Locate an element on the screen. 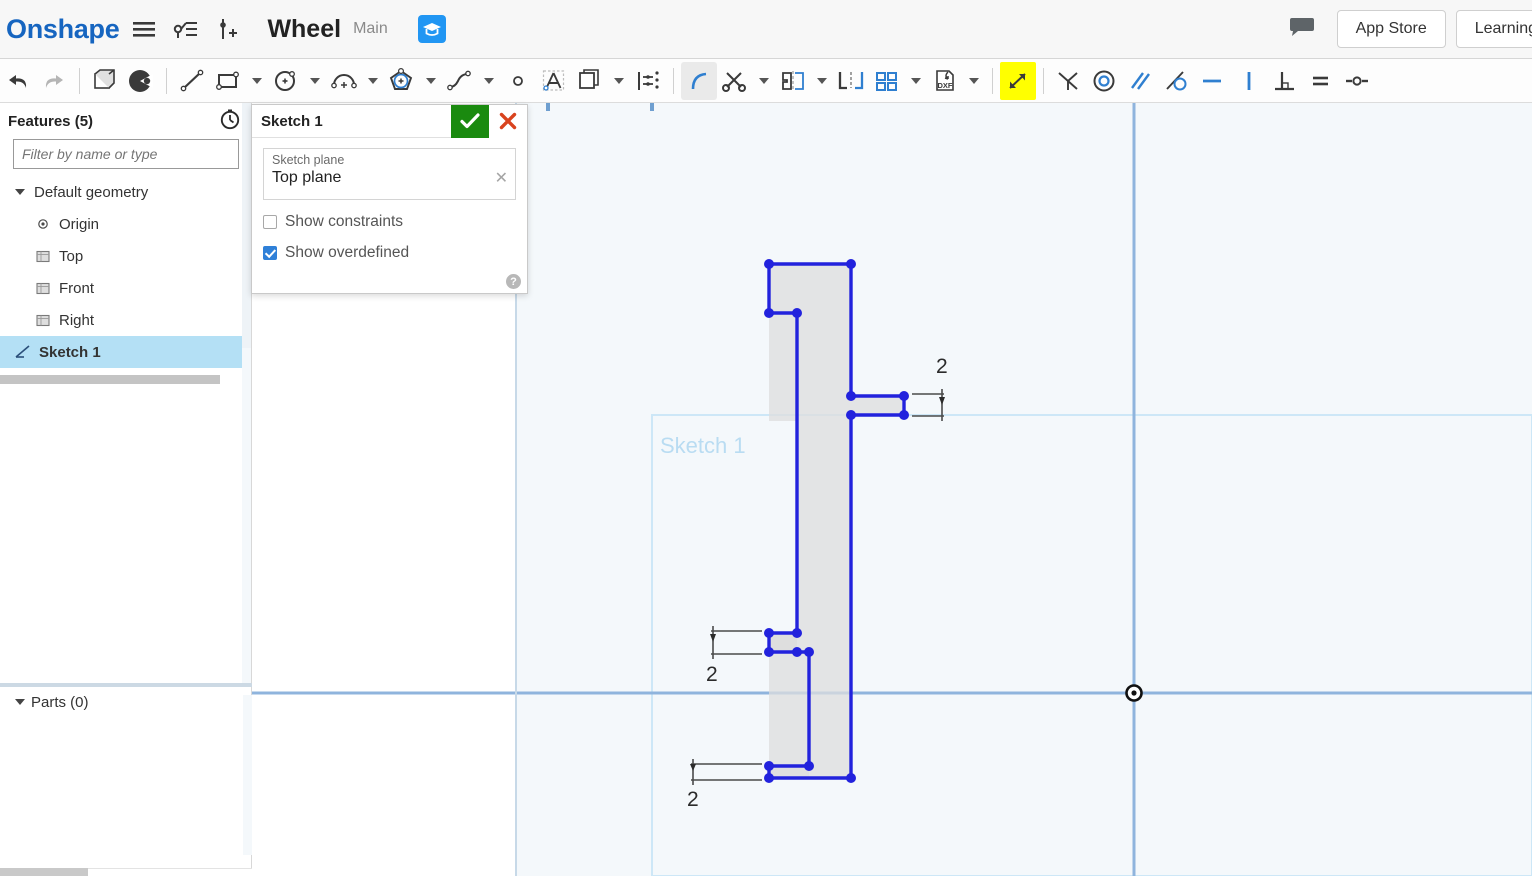  tangent-constraint is located at coordinates (1177, 81).